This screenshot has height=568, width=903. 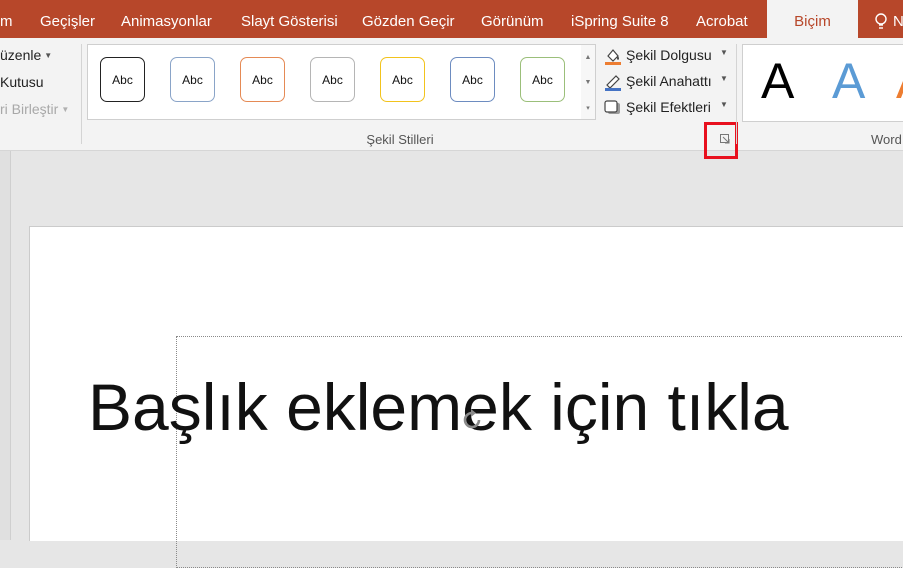 I want to click on lightbulb-icon, so click(x=881, y=22).